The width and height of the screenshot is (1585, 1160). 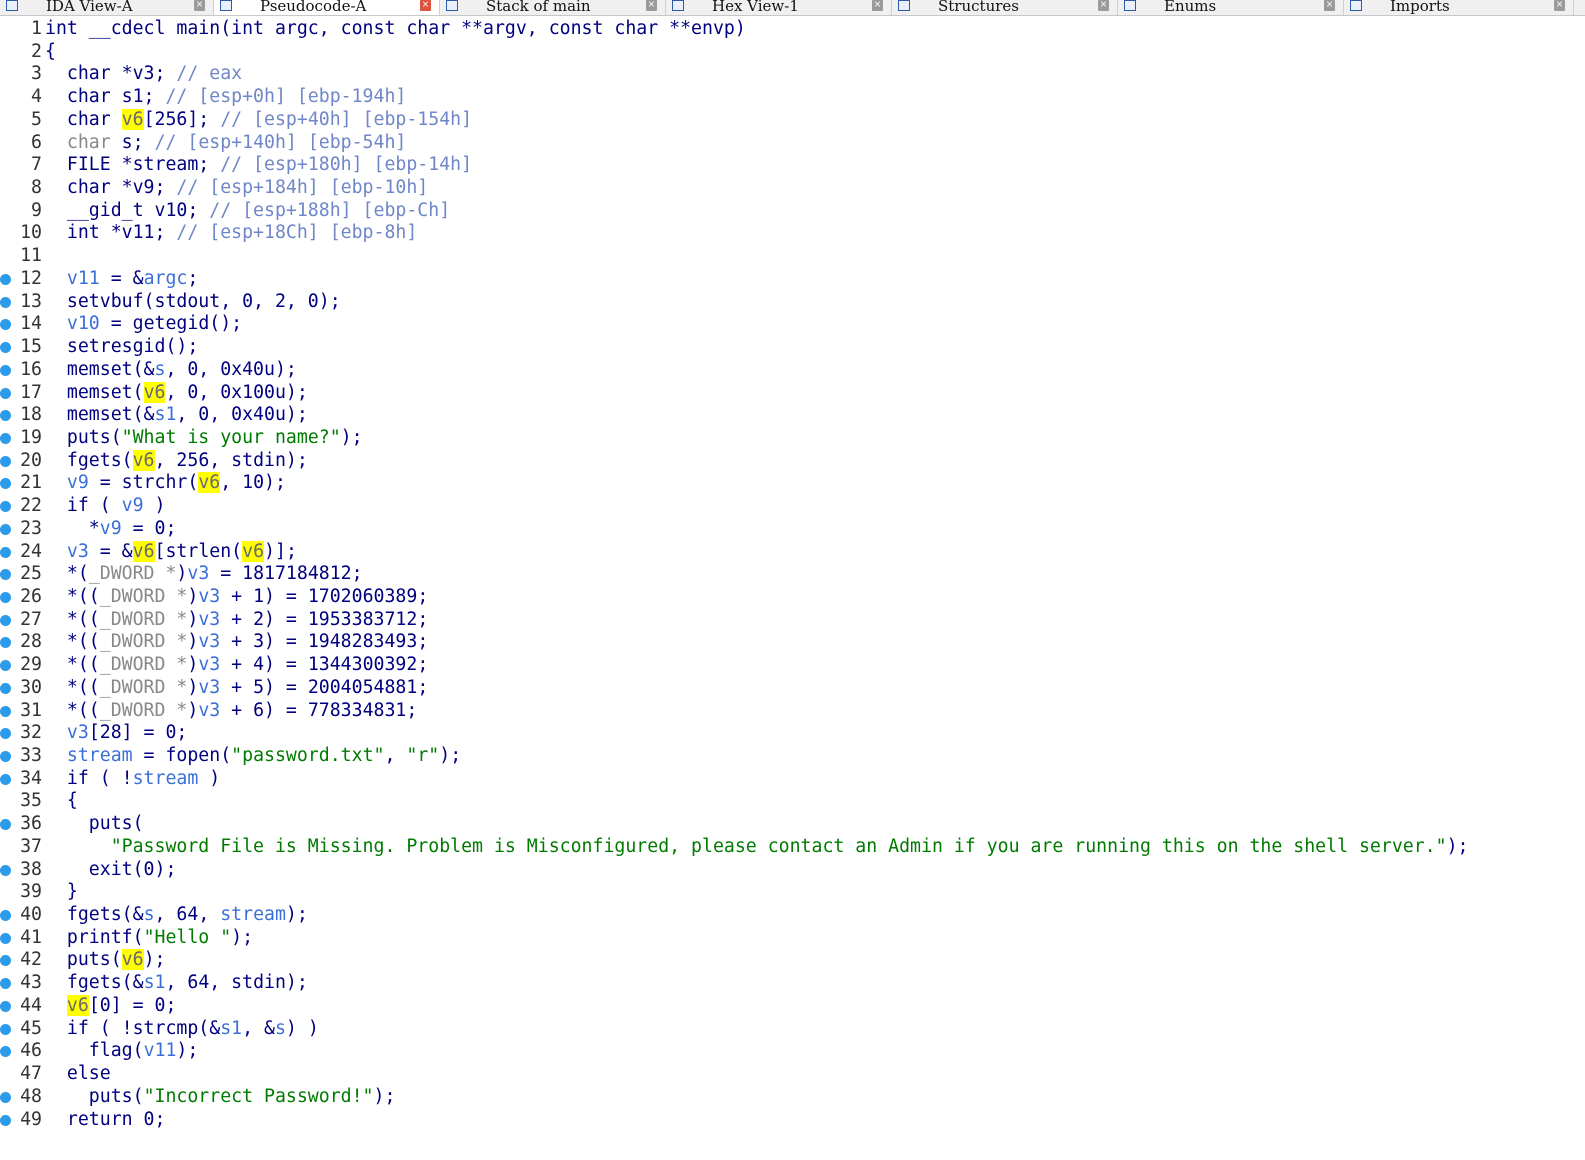 What do you see at coordinates (792, 642) in the screenshot?
I see `code-line: 28 *((_DWORD *)v3 + 3) = 1948283493;` at bounding box center [792, 642].